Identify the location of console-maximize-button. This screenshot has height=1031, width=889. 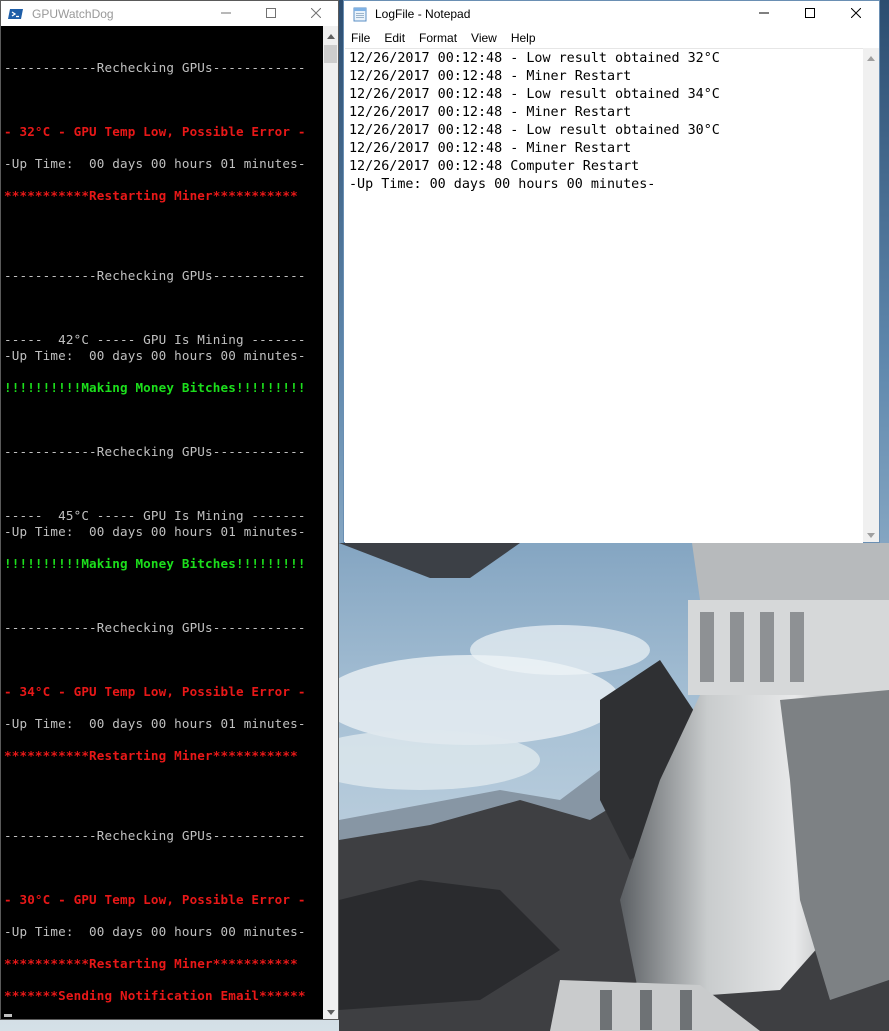
(270, 13).